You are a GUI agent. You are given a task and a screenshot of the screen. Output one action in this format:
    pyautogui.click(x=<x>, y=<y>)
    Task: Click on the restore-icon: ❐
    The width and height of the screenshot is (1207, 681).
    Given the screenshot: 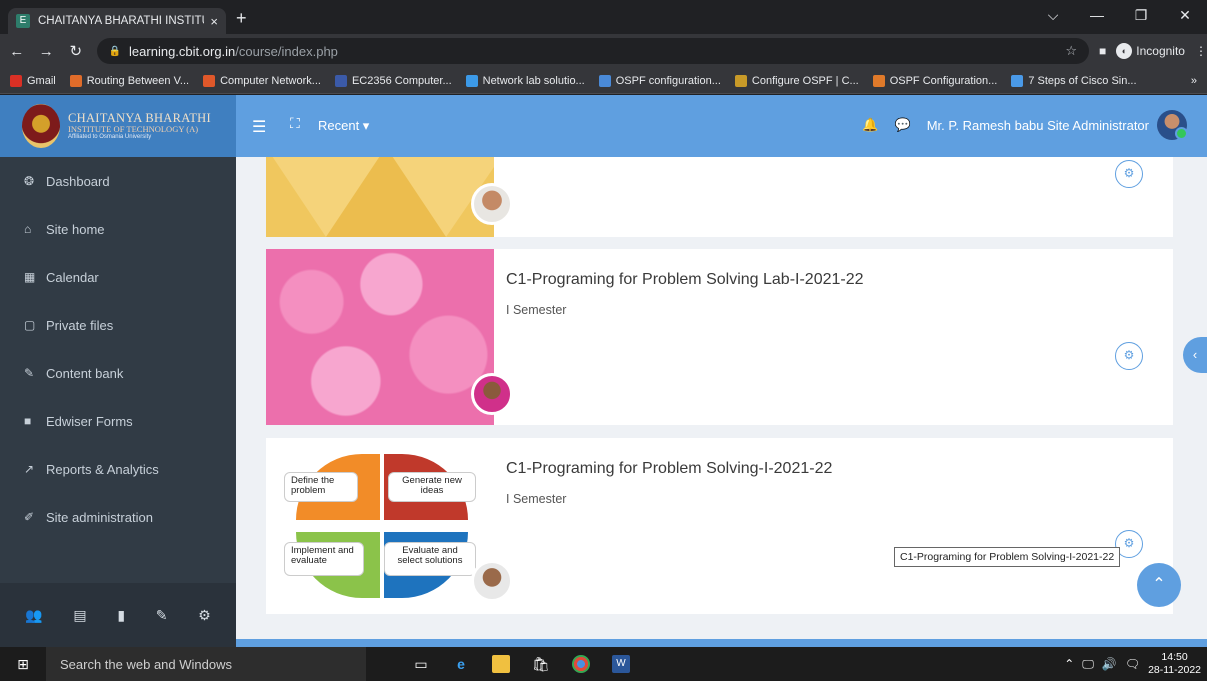 What is the action you would take?
    pyautogui.click(x=1141, y=17)
    